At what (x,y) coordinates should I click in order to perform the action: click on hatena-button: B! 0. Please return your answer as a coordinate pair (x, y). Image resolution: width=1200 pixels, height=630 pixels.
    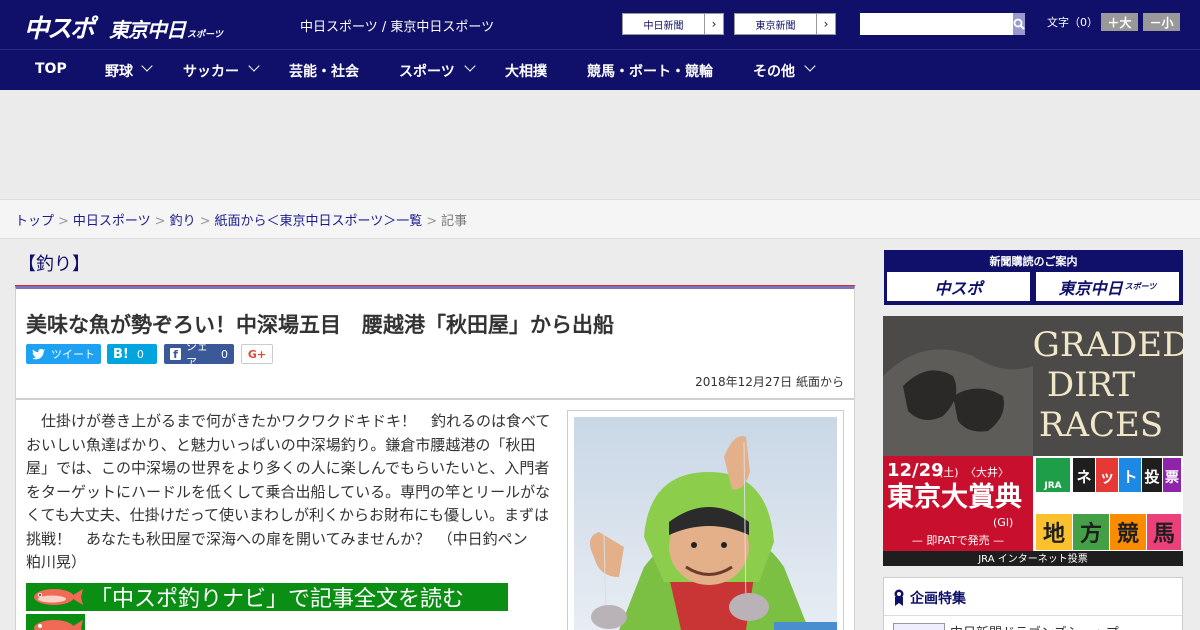
    Looking at the image, I should click on (132, 354).